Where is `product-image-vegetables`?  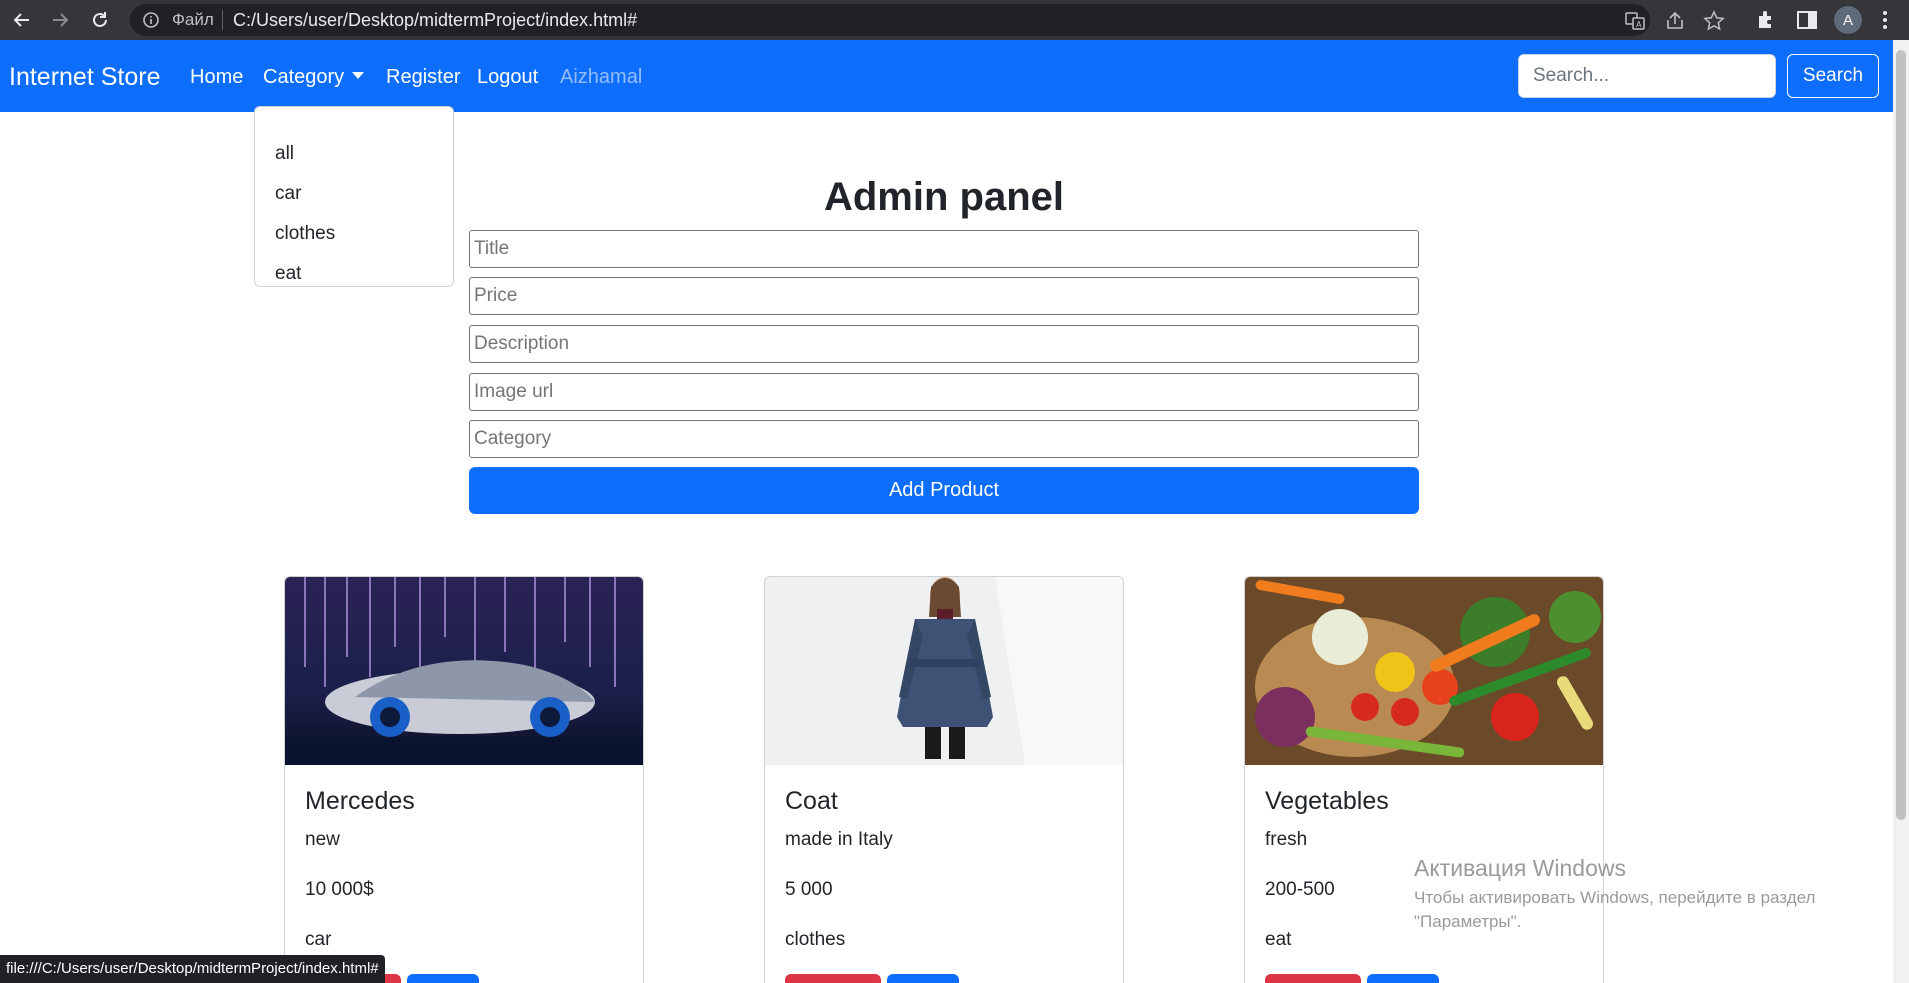 product-image-vegetables is located at coordinates (1424, 671).